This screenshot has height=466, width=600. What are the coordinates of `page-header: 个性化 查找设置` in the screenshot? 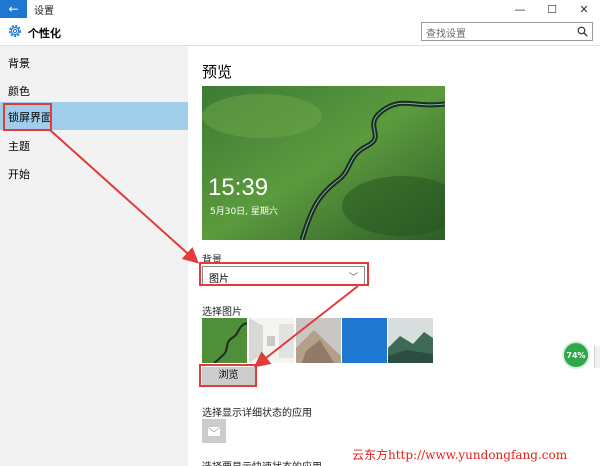 It's located at (300, 32).